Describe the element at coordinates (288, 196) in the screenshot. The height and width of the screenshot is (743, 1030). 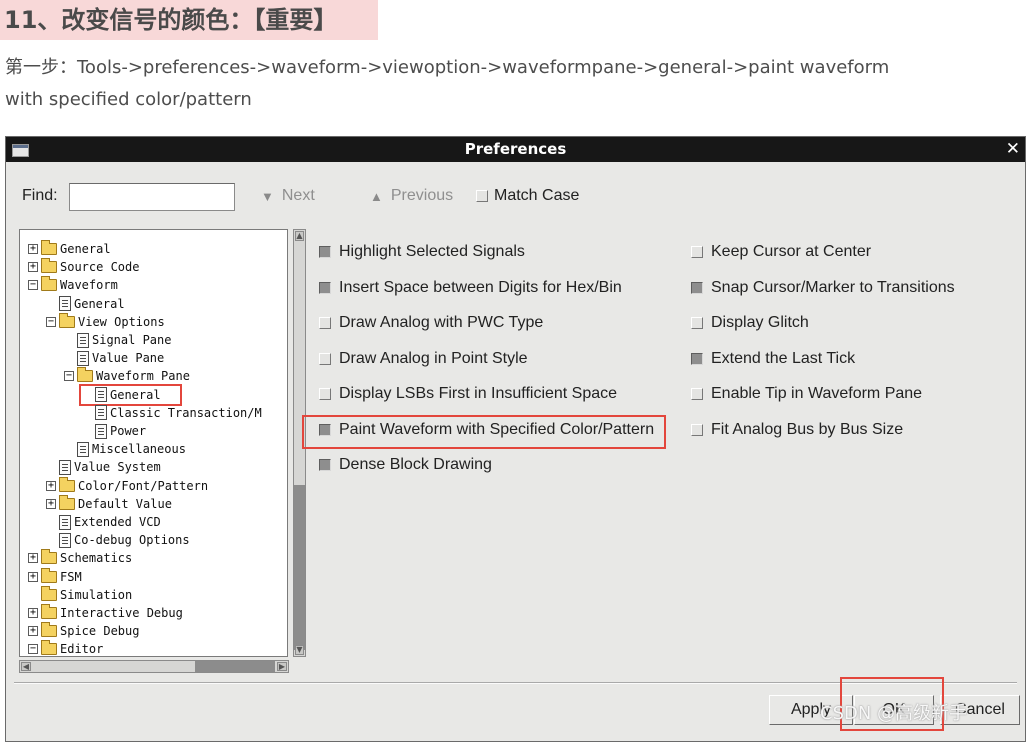
I see `next-button: ▼ Next` at that location.